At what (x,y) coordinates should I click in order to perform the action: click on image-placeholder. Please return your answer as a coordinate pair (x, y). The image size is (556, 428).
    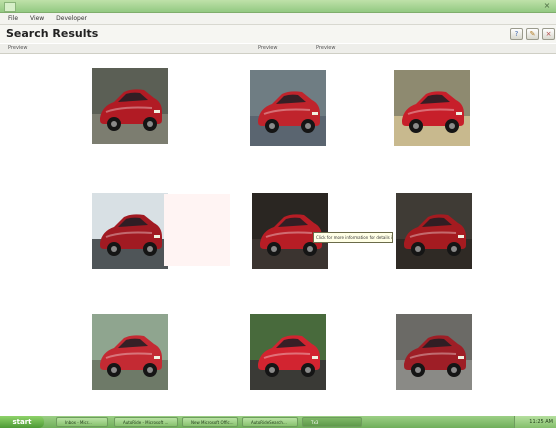
    Looking at the image, I should click on (197, 230).